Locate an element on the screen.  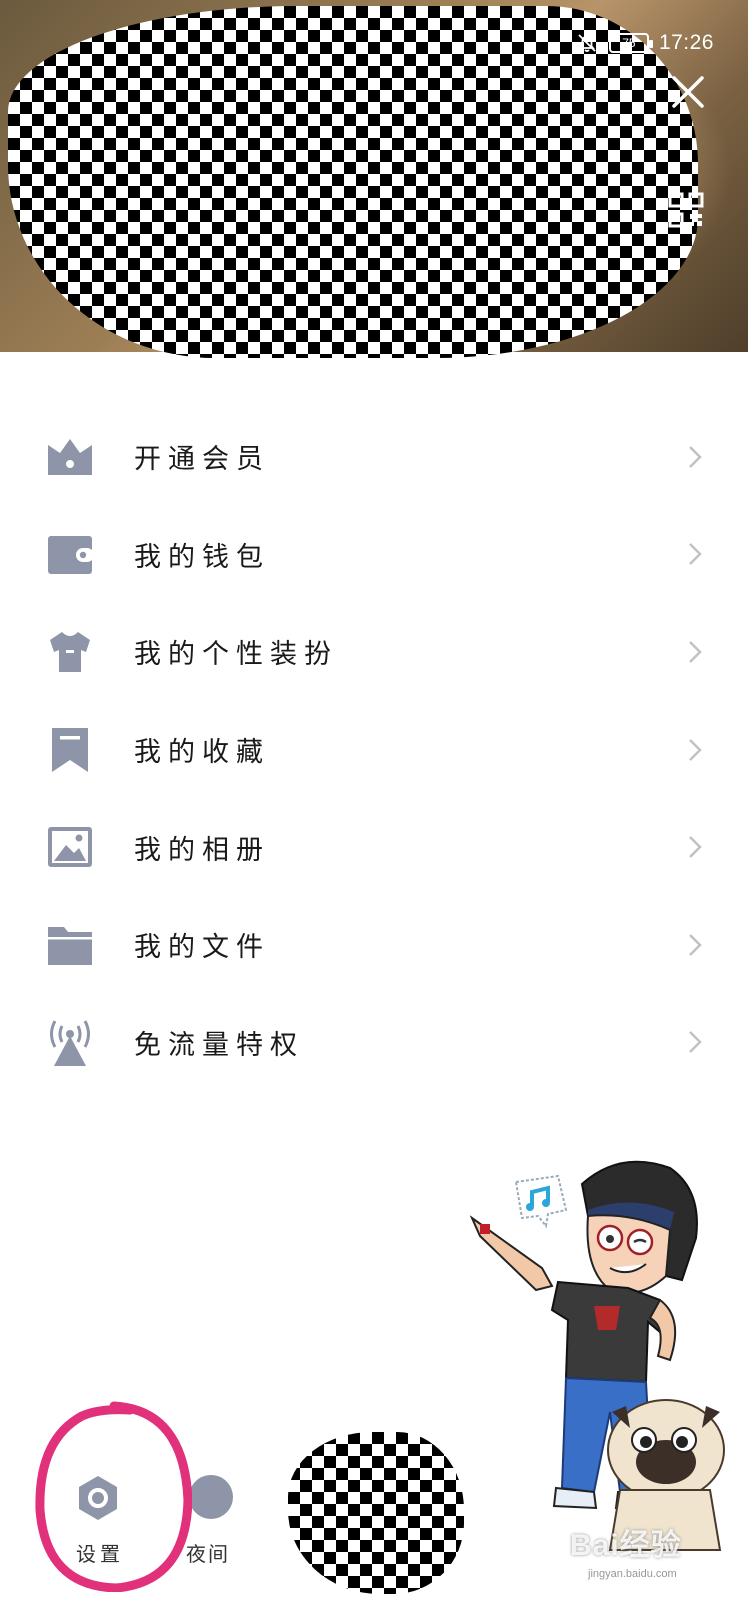
antenna-icon is located at coordinates (70, 1043).